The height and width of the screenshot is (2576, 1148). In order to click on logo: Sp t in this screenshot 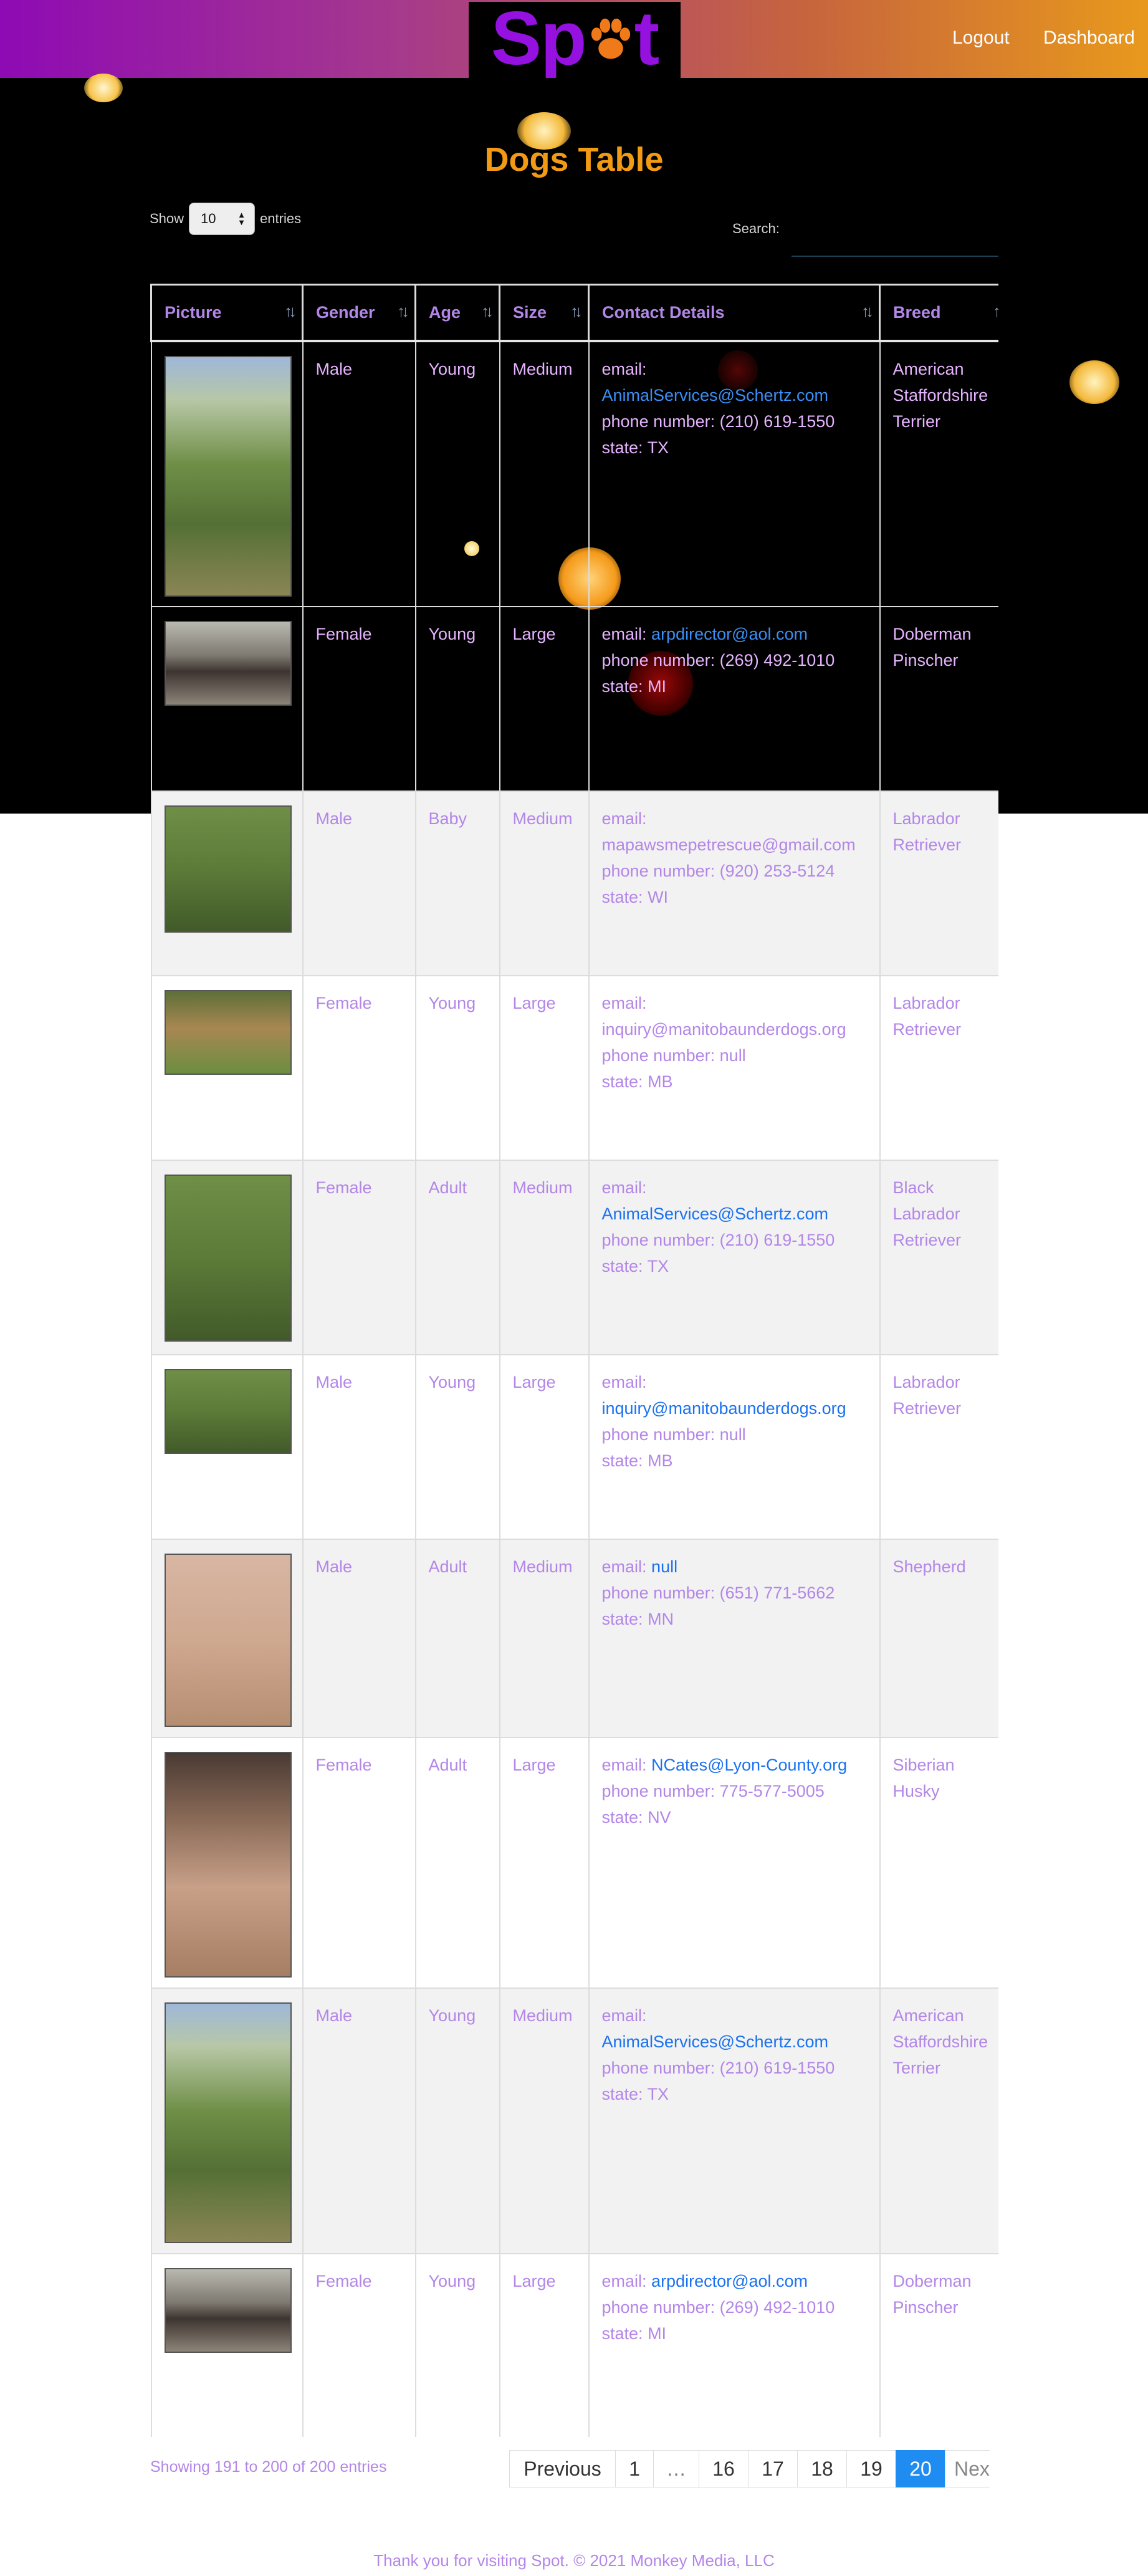, I will do `click(575, 40)`.